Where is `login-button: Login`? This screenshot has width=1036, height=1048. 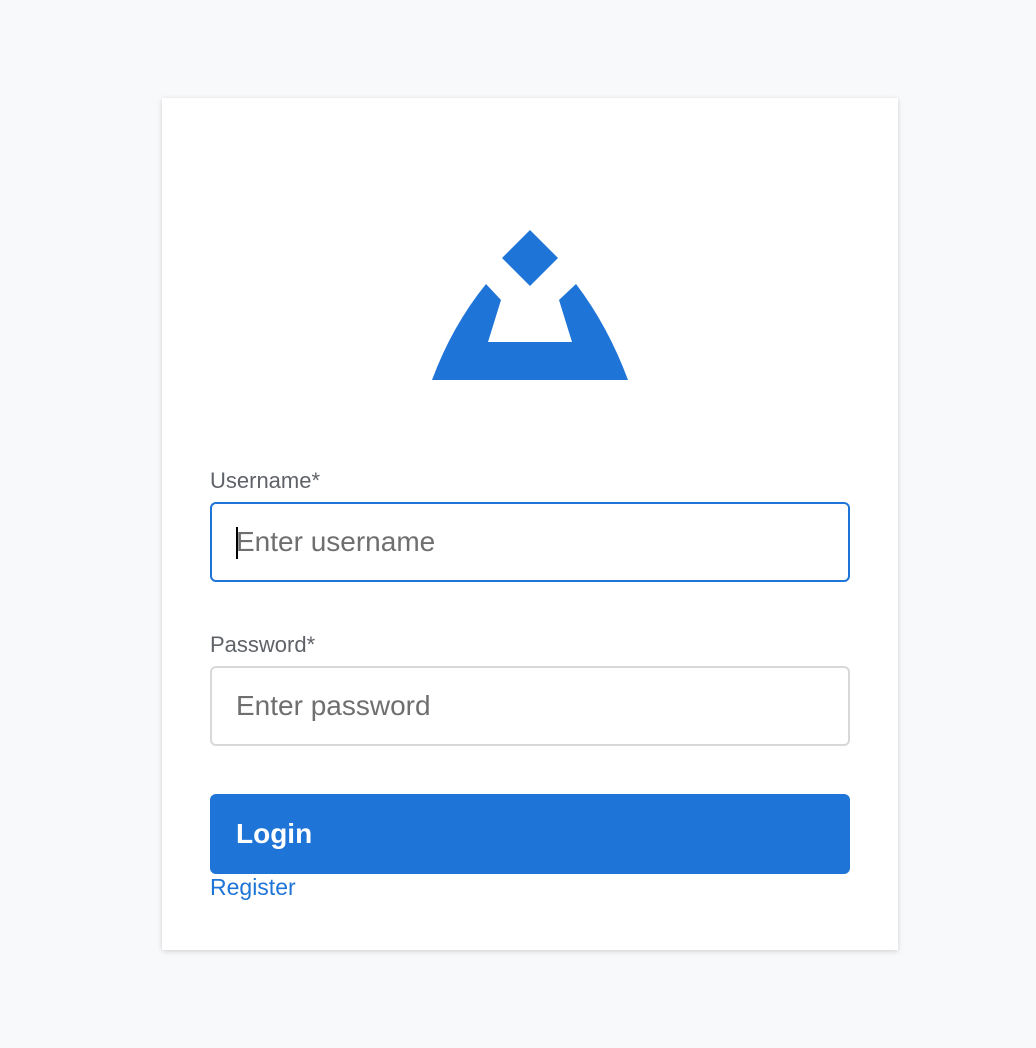
login-button: Login is located at coordinates (530, 834).